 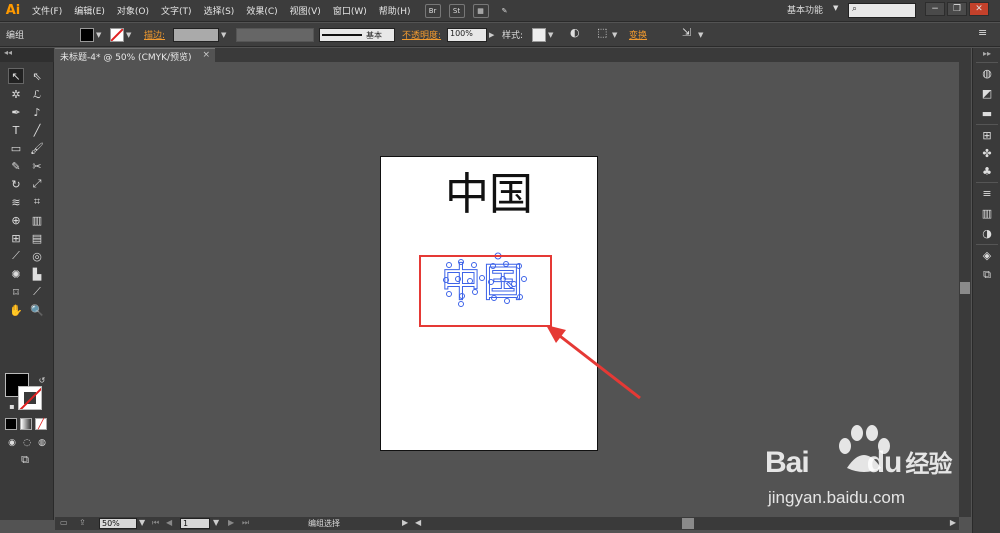 I want to click on menu-file: 文件(F), so click(x=47, y=10).